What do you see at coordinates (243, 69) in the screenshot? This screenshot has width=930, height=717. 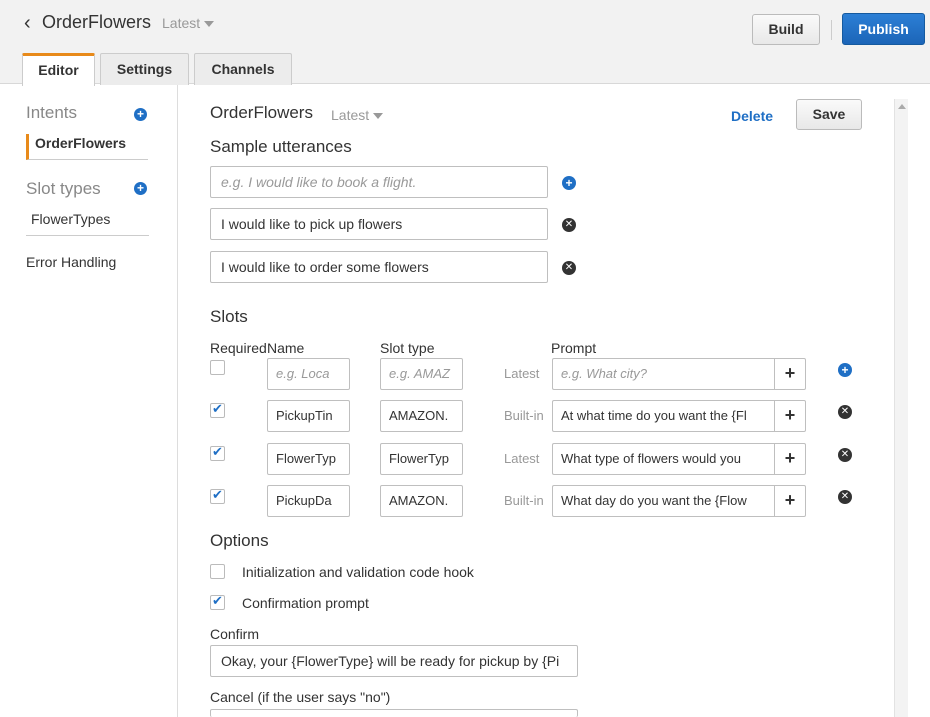 I see `tab-channels: Channels` at bounding box center [243, 69].